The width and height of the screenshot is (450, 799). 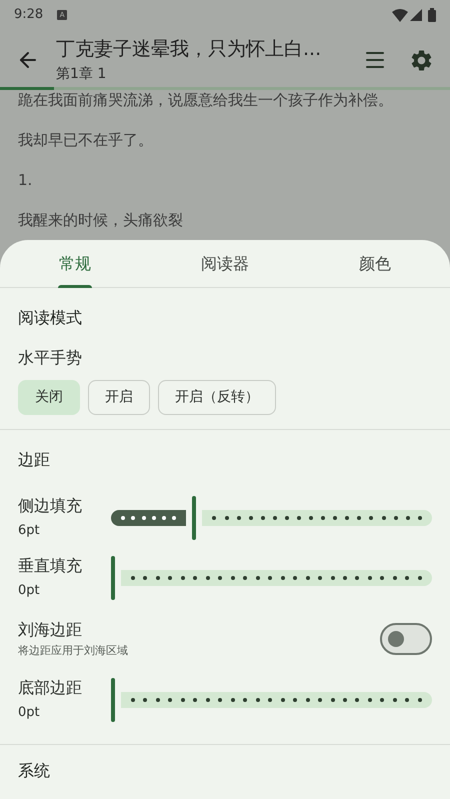 What do you see at coordinates (50, 629) in the screenshot?
I see `setting-label: 刘海边距` at bounding box center [50, 629].